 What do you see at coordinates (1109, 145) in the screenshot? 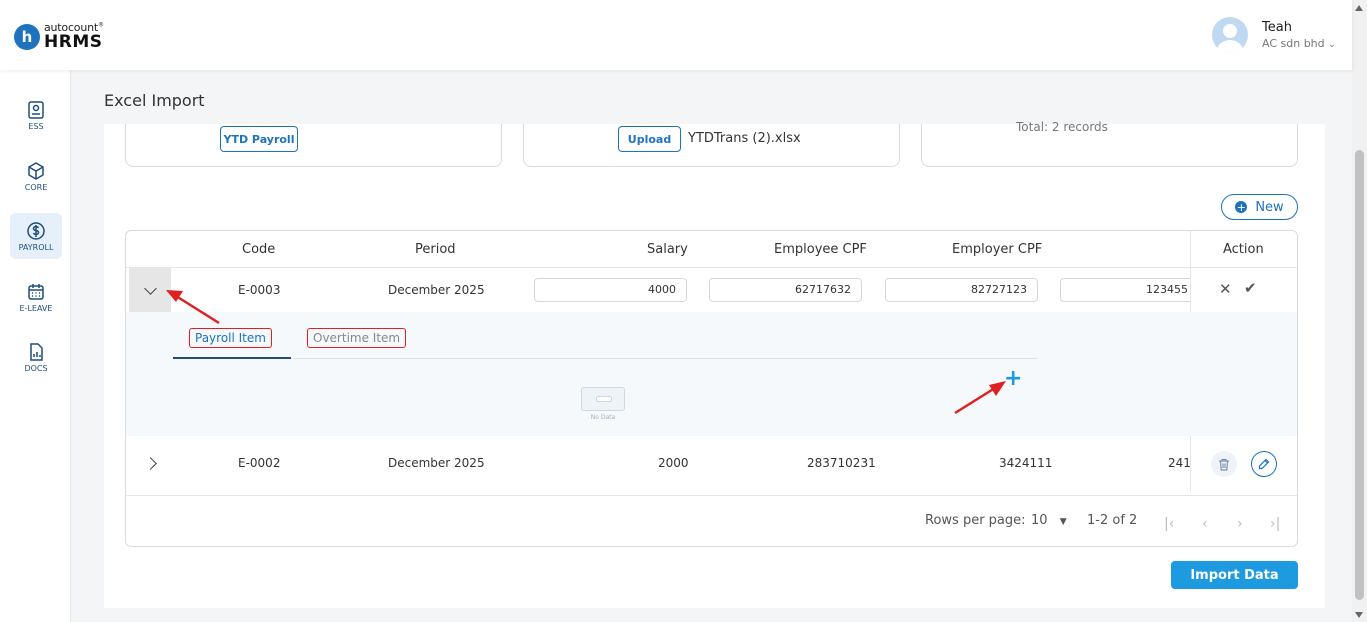
I see `records-card` at bounding box center [1109, 145].